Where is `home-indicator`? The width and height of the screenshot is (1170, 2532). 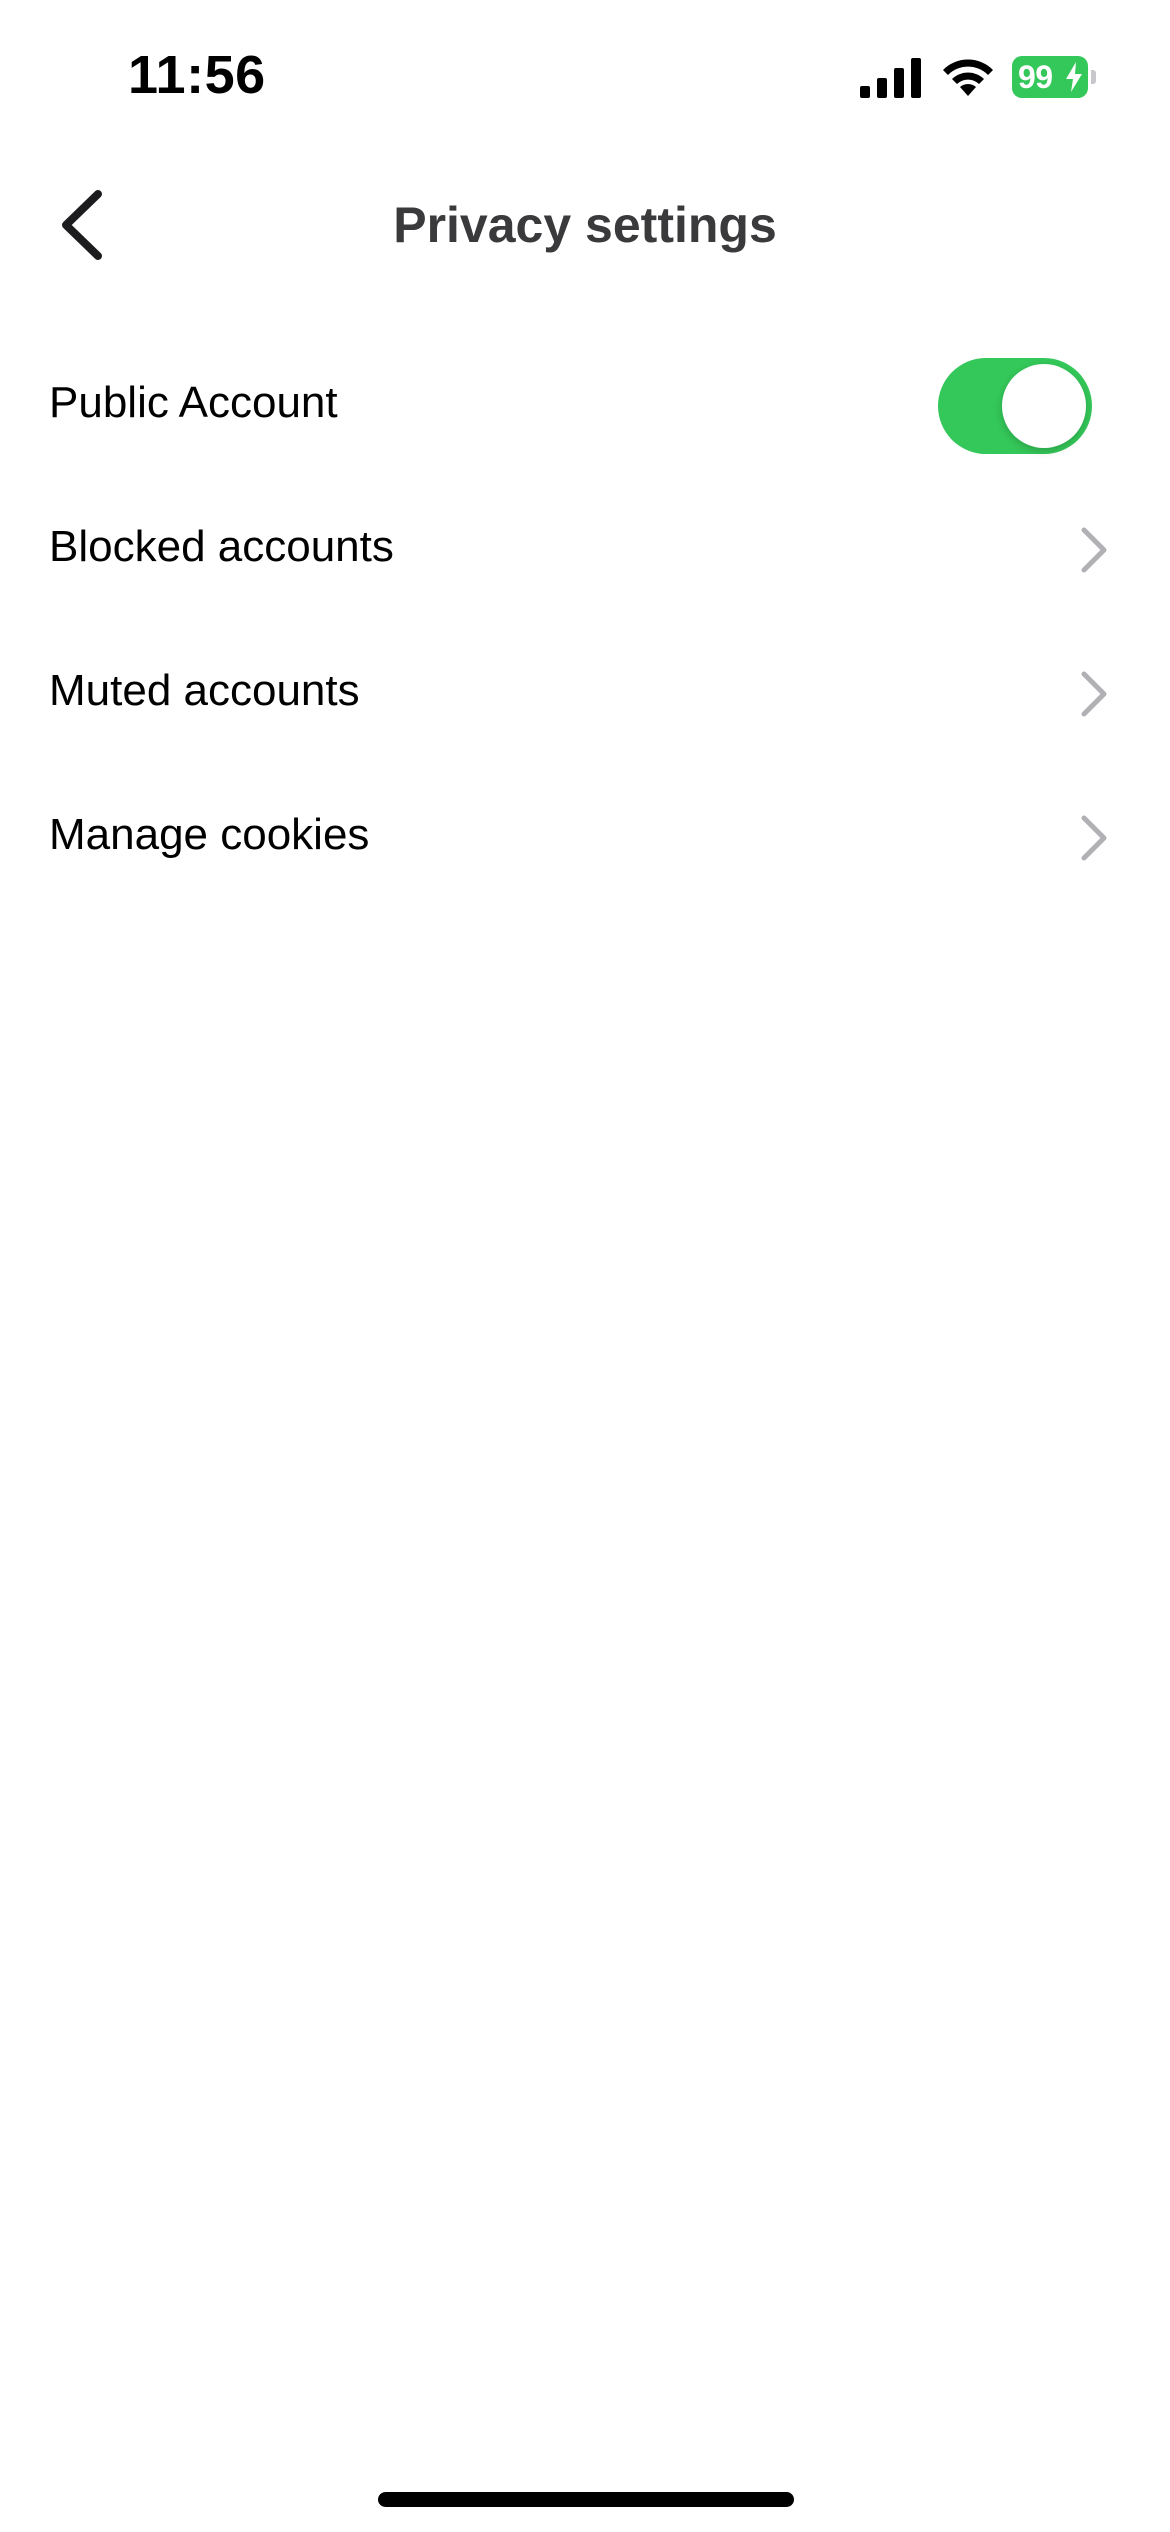 home-indicator is located at coordinates (586, 2499).